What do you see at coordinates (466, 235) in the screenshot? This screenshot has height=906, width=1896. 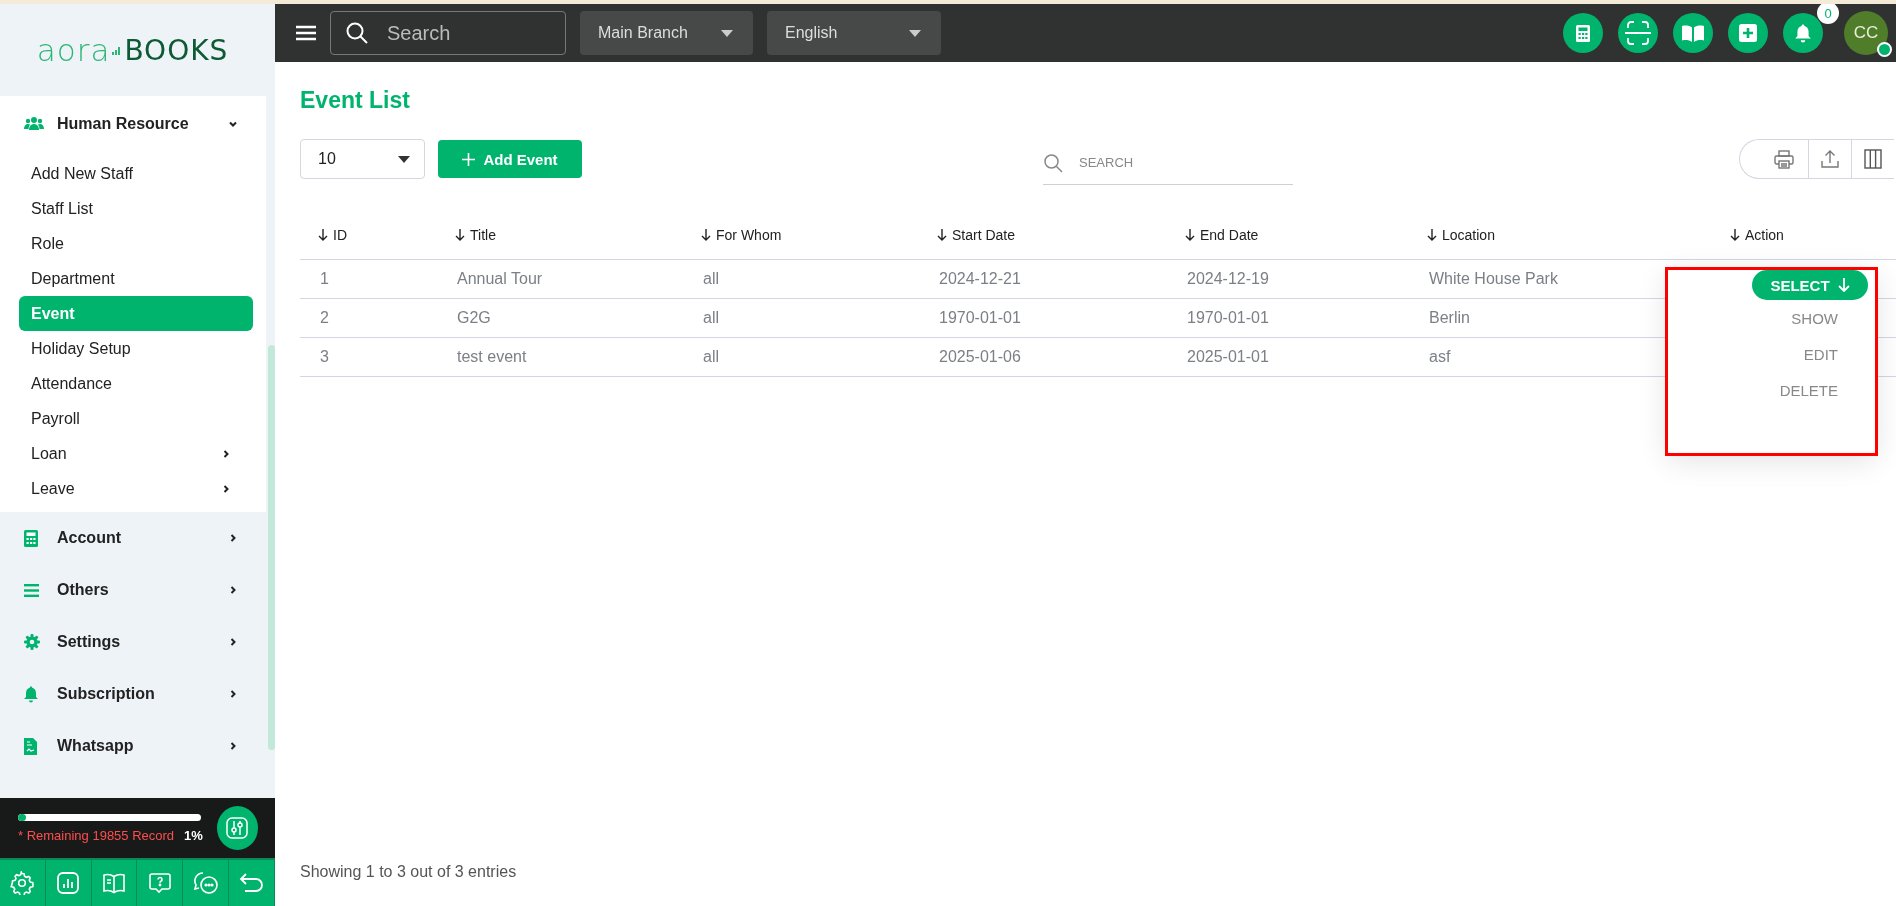 I see `column-header: Title` at bounding box center [466, 235].